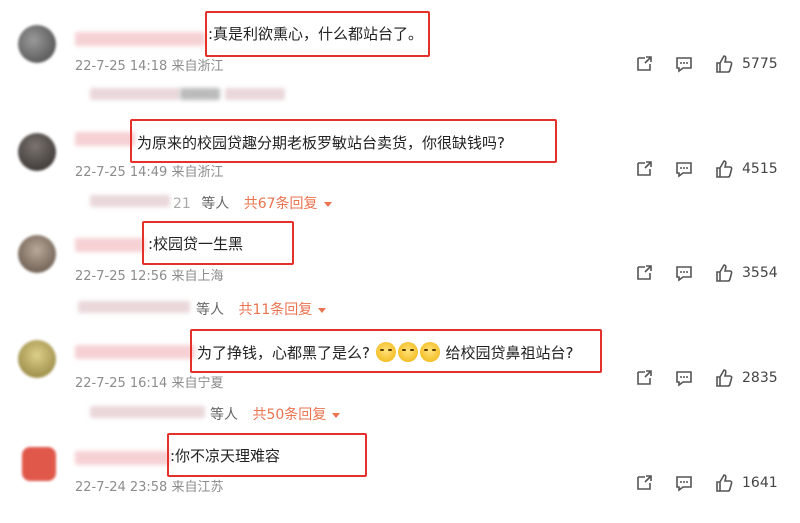 This screenshot has height=523, width=800. I want to click on comment-meta: 22-7-25 14:49 来自浙江, so click(149, 170).